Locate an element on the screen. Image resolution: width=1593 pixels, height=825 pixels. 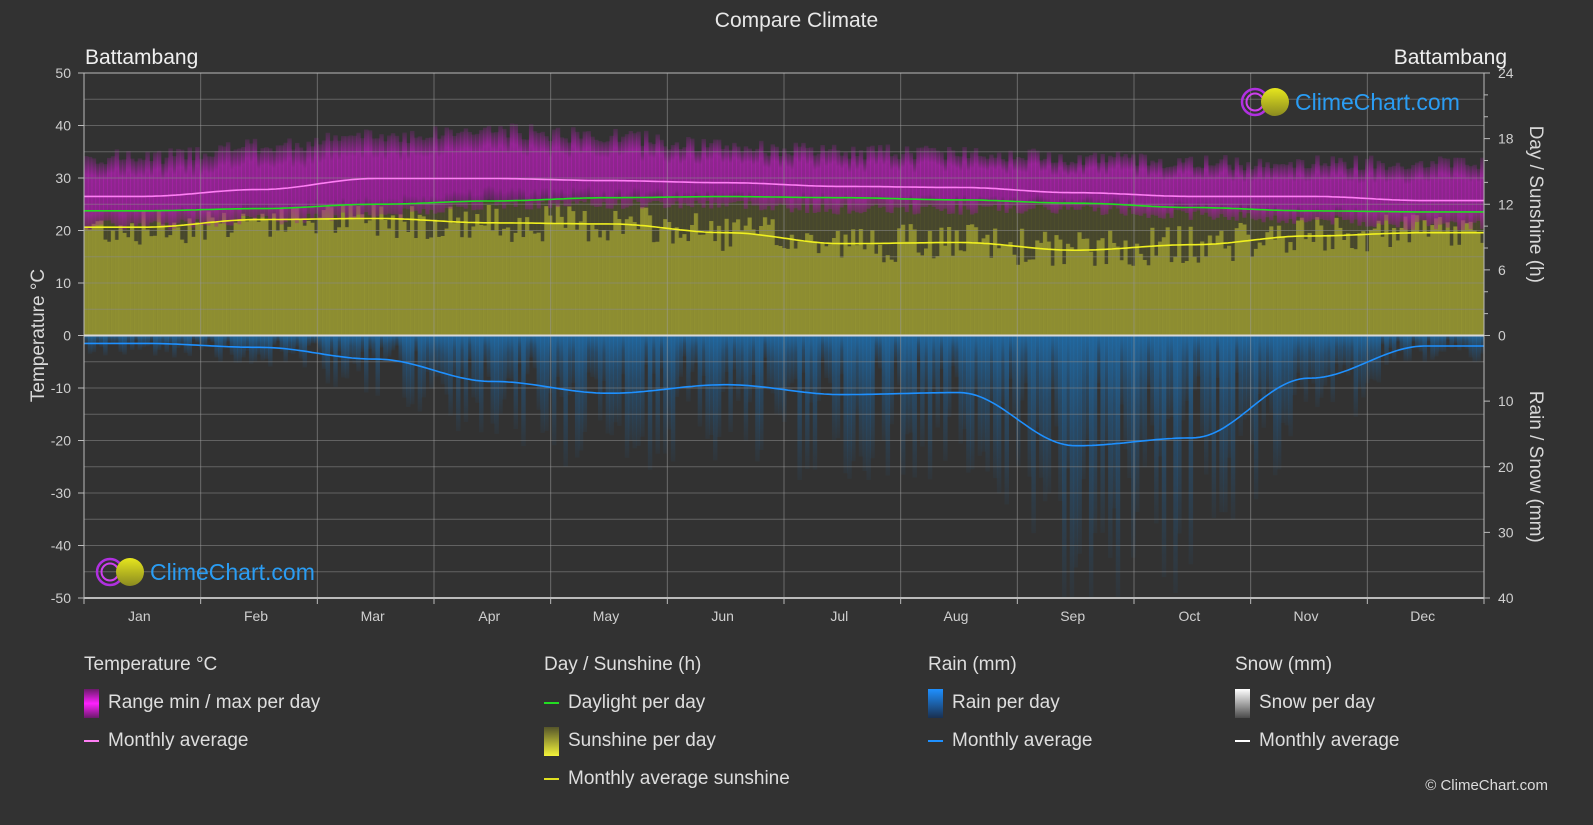
logo-top-right: ClimeChart.com is located at coordinates (1349, 102).